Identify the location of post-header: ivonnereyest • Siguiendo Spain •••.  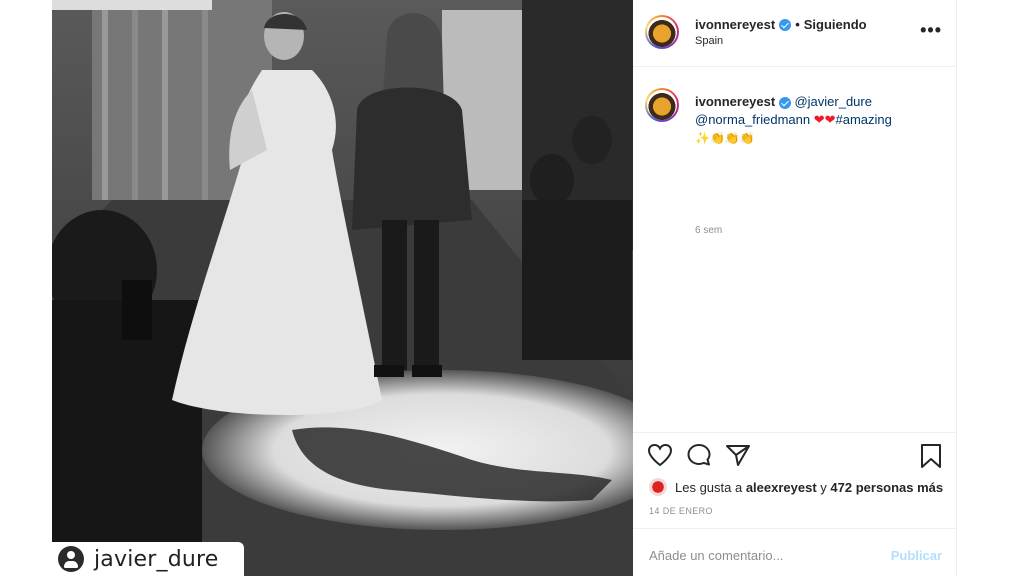
(794, 33).